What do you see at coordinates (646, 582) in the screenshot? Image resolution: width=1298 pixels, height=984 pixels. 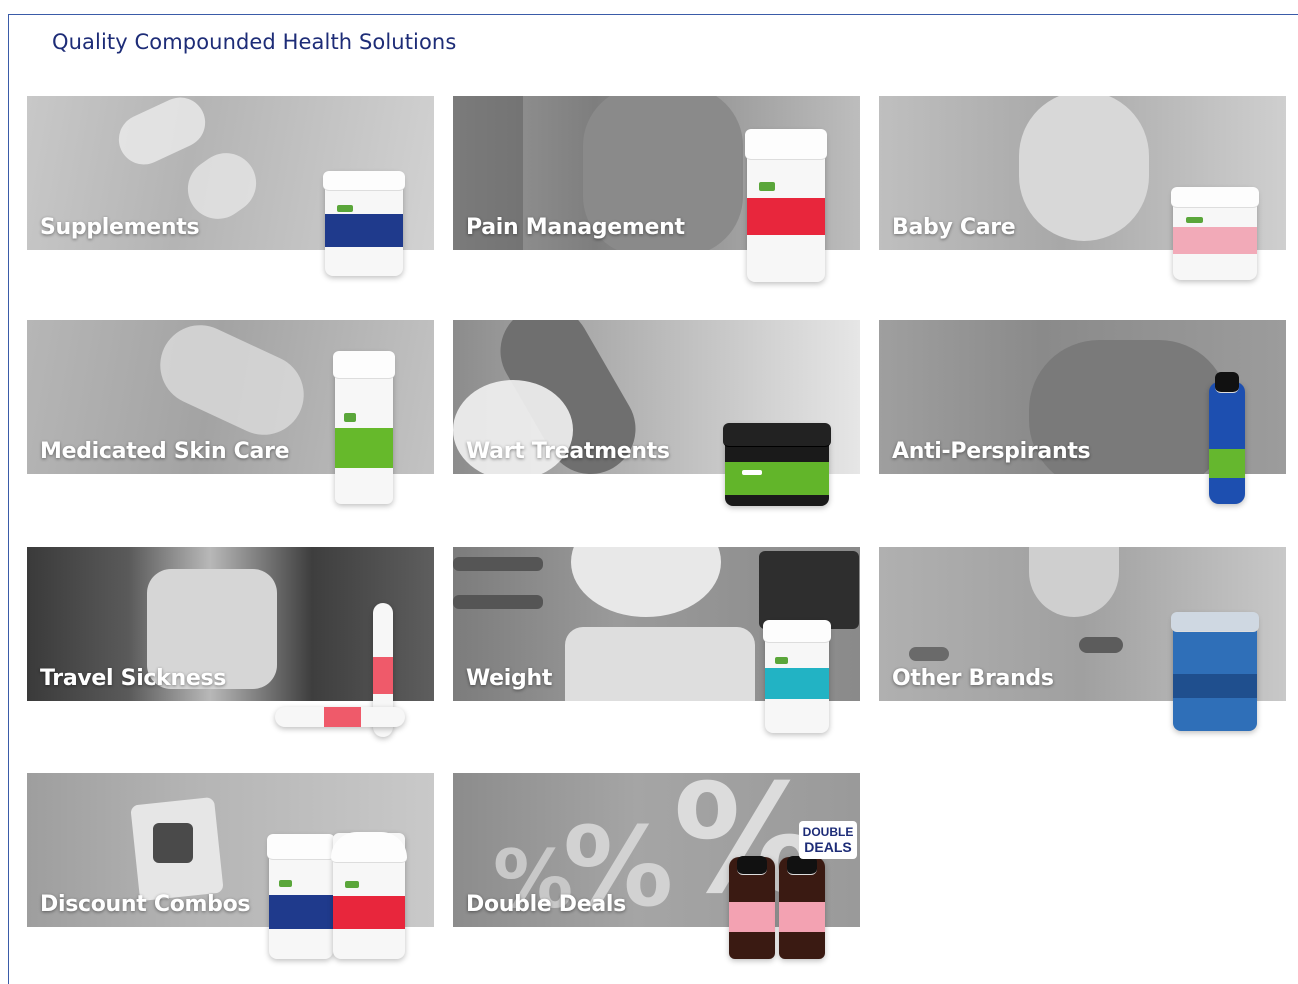 I see `plate-shape` at bounding box center [646, 582].